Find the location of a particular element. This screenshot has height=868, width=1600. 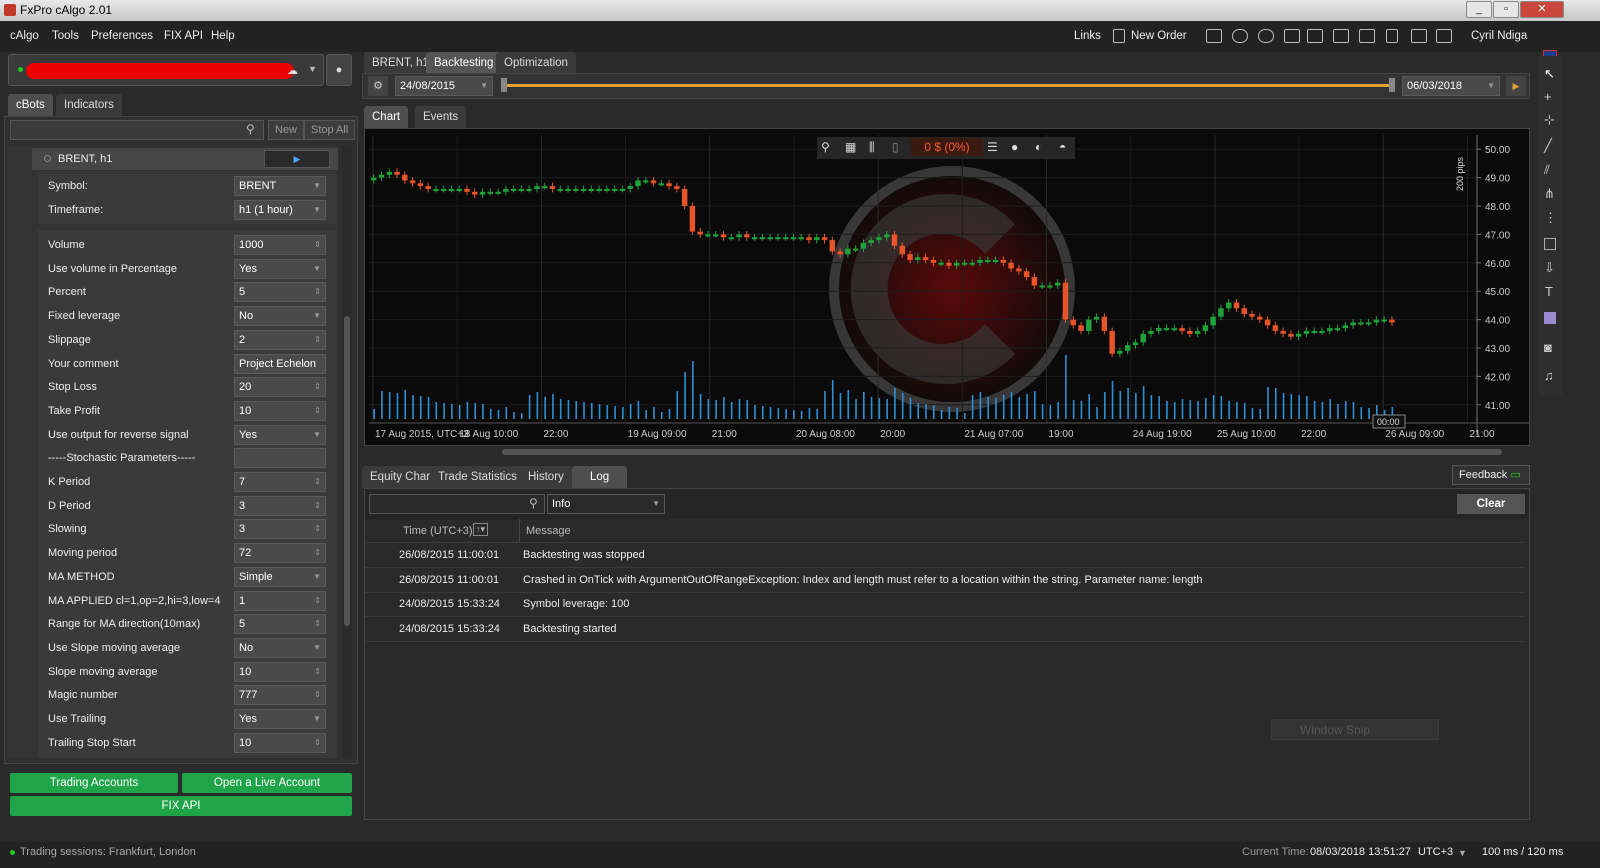

tools-icon is located at coordinates (1292, 36).